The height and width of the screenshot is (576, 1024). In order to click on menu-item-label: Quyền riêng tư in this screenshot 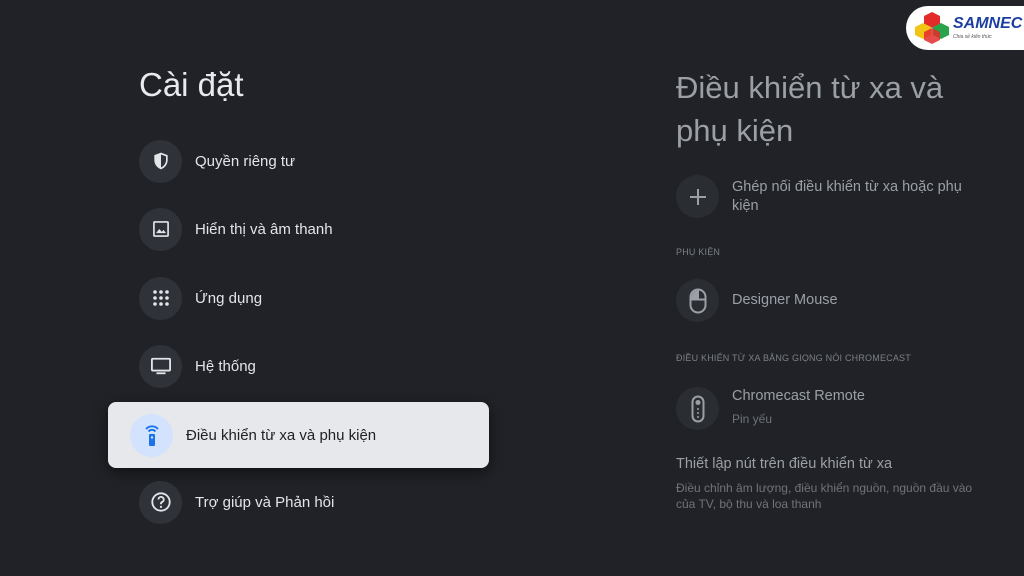, I will do `click(245, 161)`.